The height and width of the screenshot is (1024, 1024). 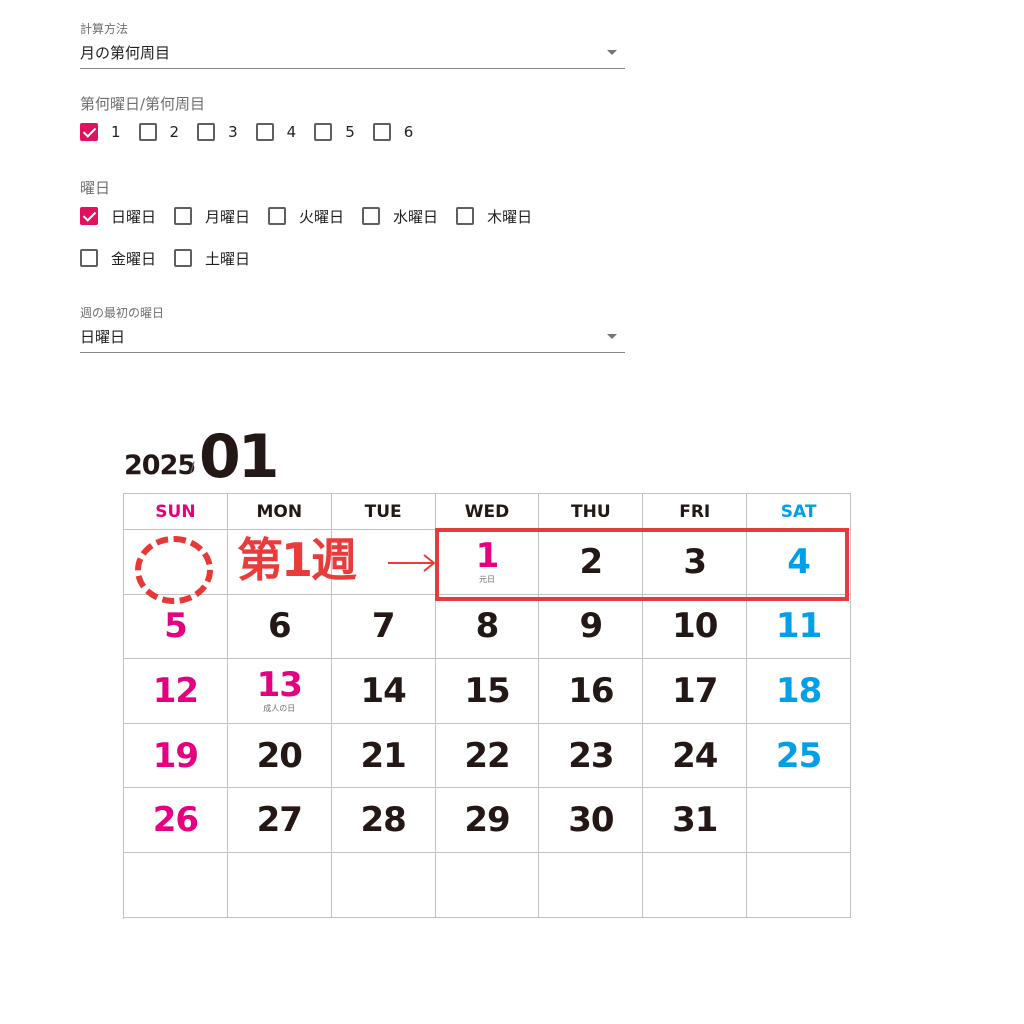 I want to click on weekday-checkbox-4: 水曜日, so click(x=400, y=216).